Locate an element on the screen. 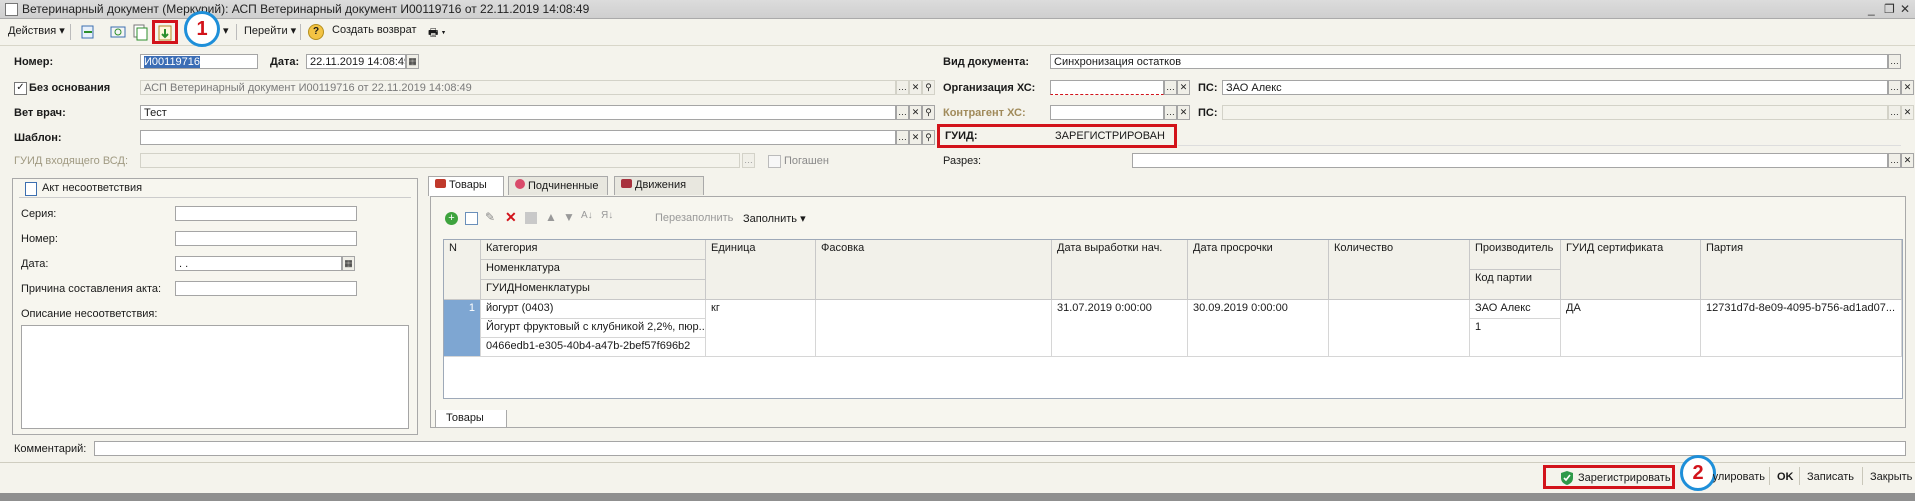 This screenshot has width=1915, height=501. table-cell-qty is located at coordinates (1399, 328).